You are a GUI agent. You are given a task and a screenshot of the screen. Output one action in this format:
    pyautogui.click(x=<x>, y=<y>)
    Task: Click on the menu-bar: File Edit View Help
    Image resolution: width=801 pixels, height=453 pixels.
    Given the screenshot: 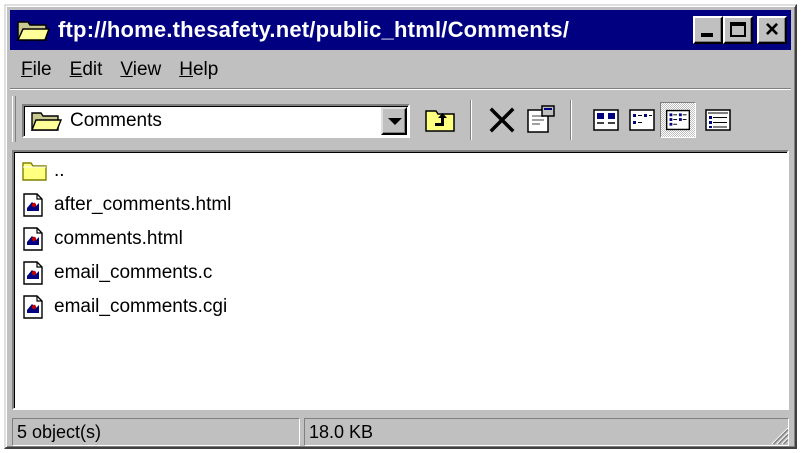 What is the action you would take?
    pyautogui.click(x=119, y=70)
    